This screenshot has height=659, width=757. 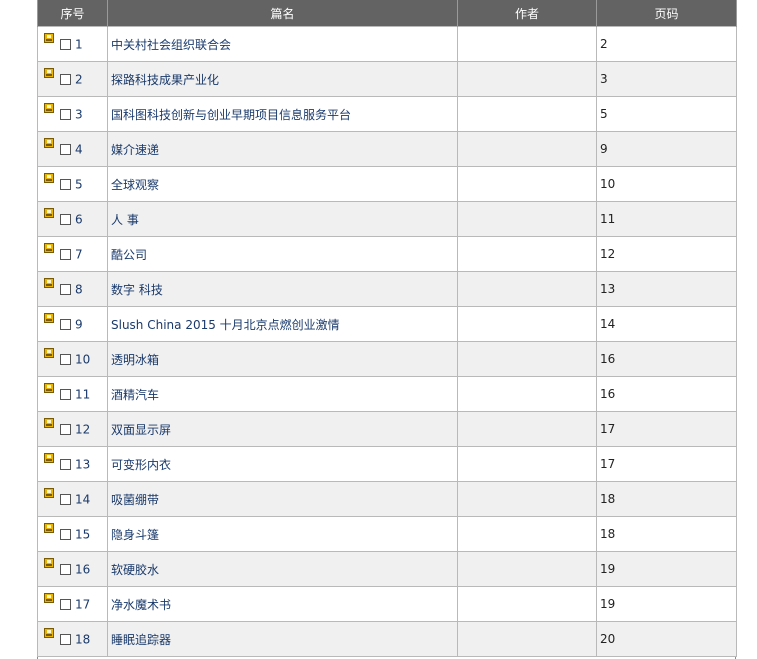 What do you see at coordinates (171, 45) in the screenshot?
I see `article-title-link: 中关村社会组织联合会` at bounding box center [171, 45].